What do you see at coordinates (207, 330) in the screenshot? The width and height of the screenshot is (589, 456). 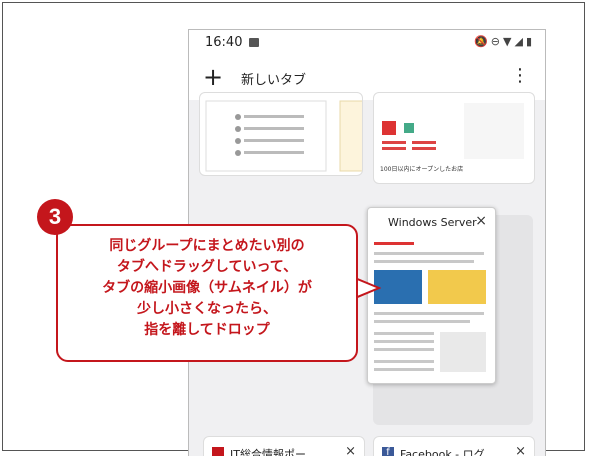 I see `callout-line: 指を離してドロップ` at bounding box center [207, 330].